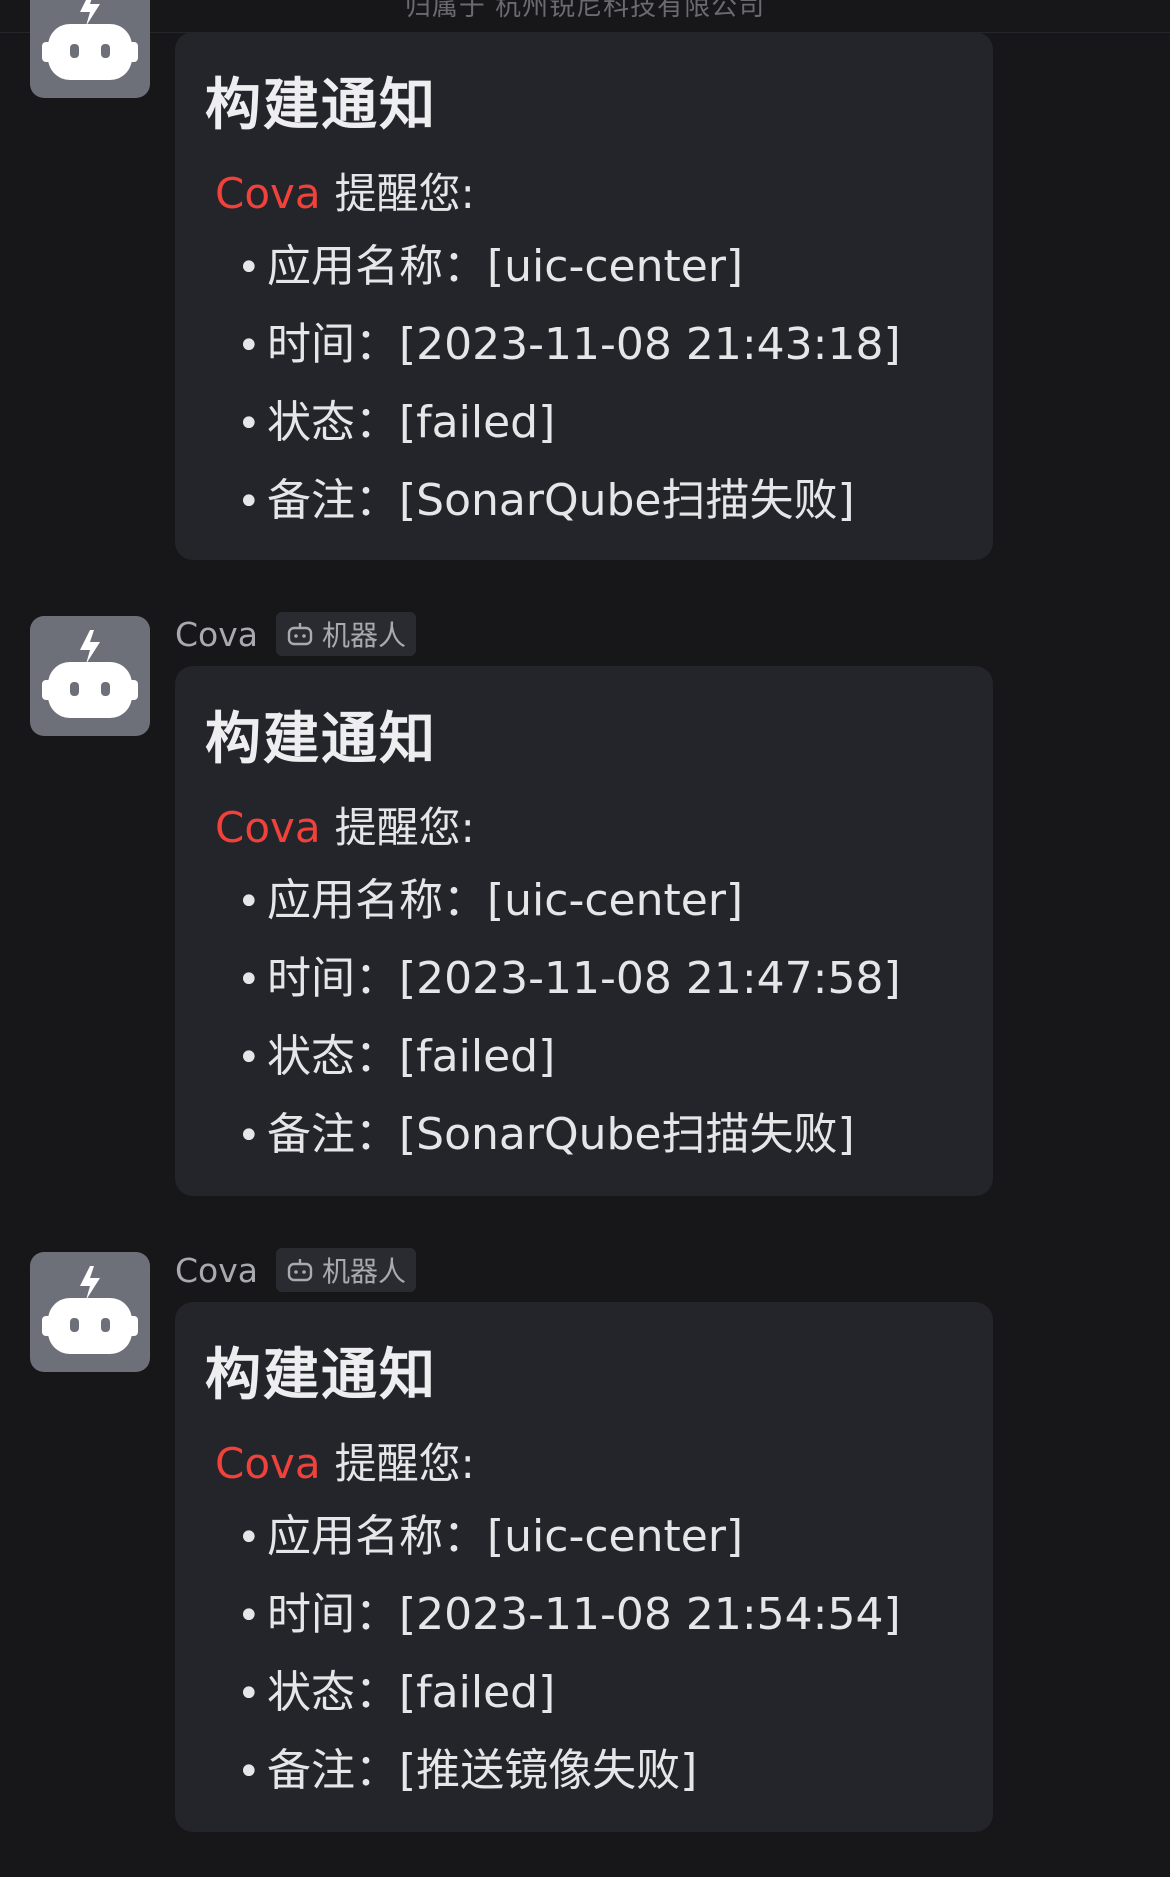  What do you see at coordinates (569, 978) in the screenshot?
I see `list-item: • 时间：[2023-11-08 21:47:58]` at bounding box center [569, 978].